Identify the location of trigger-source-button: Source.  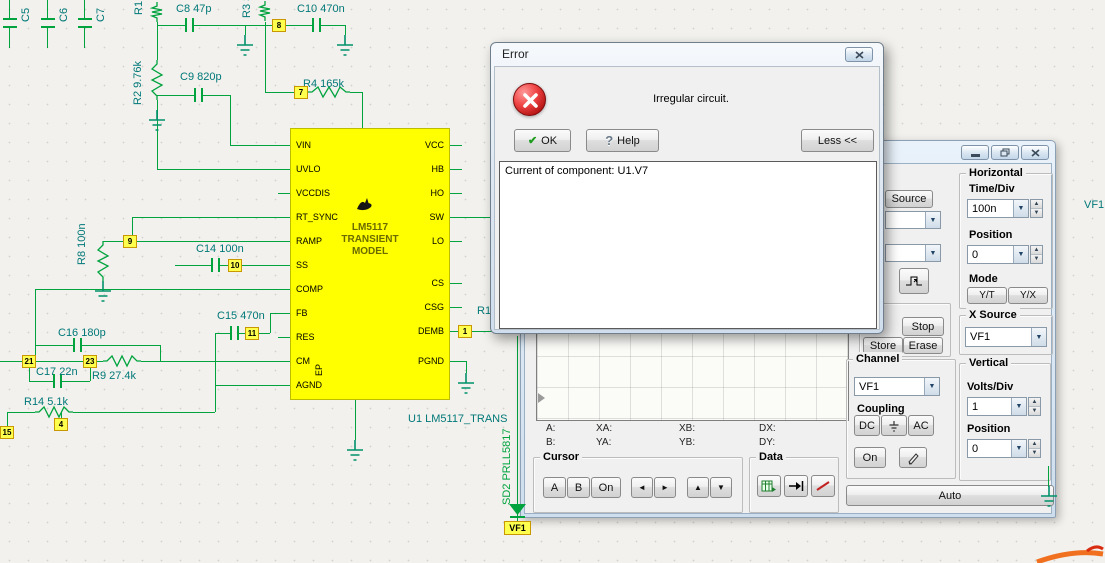
(909, 199).